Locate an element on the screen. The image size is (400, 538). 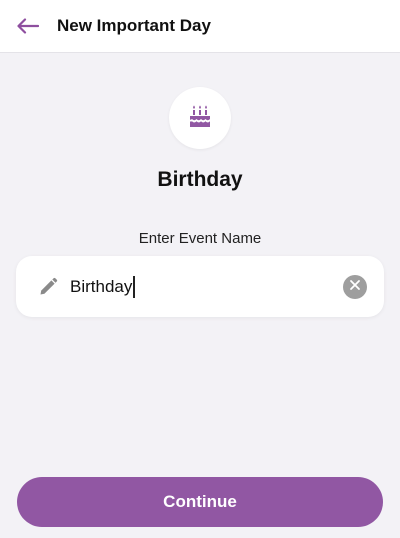
back-button is located at coordinates (28, 26).